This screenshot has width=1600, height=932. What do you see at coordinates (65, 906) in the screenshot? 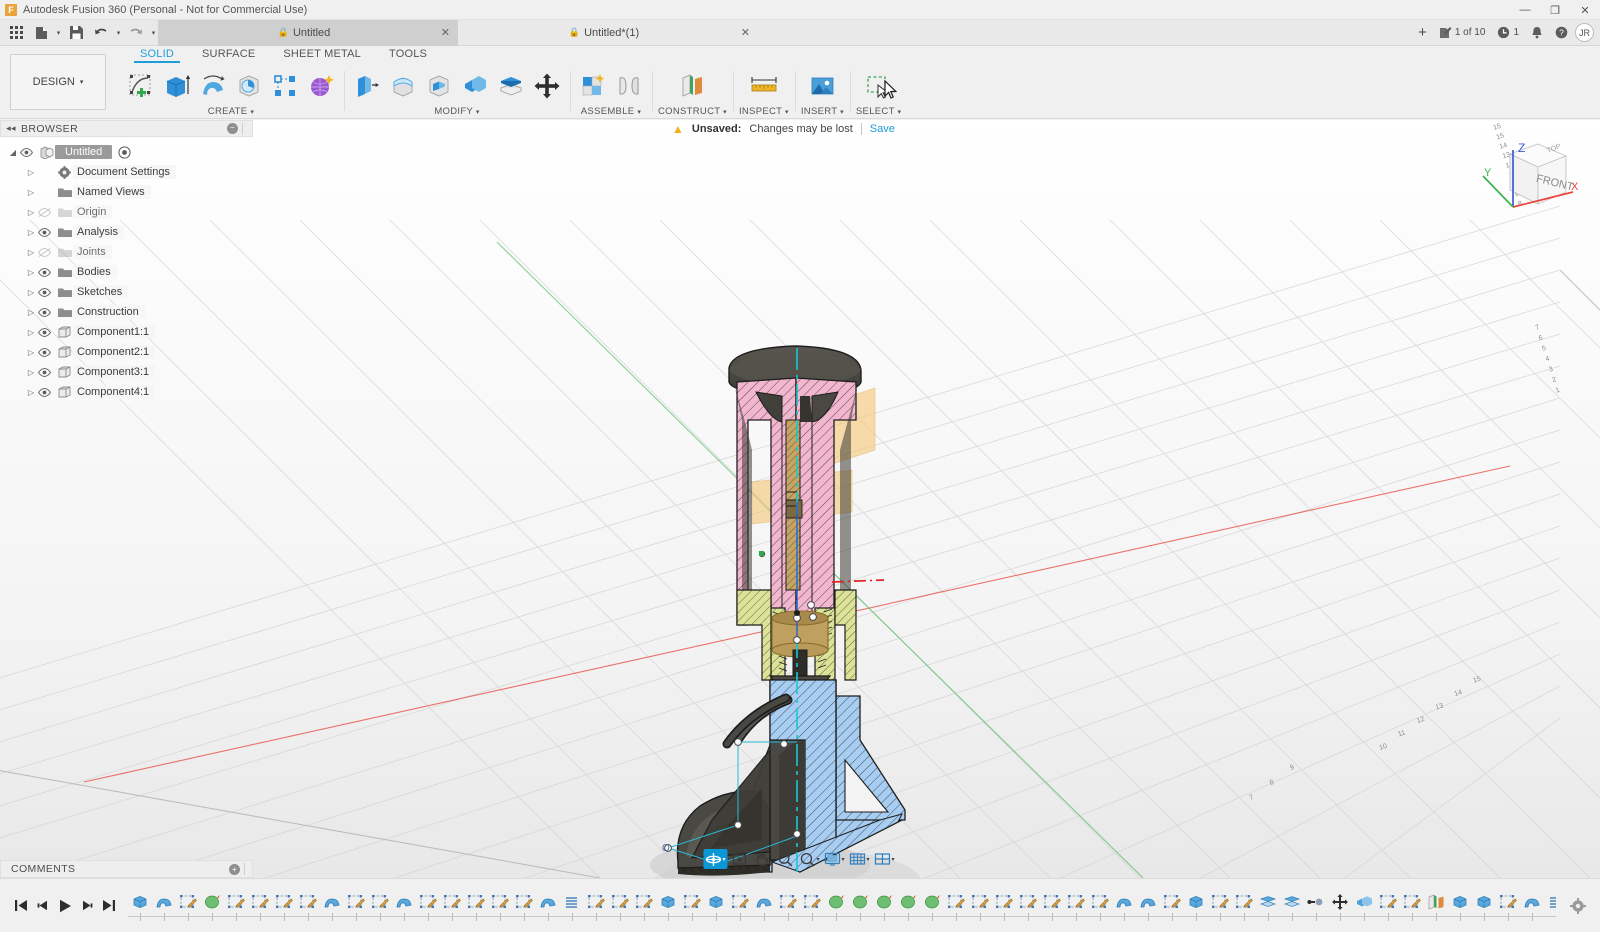
I see `play-icon` at bounding box center [65, 906].